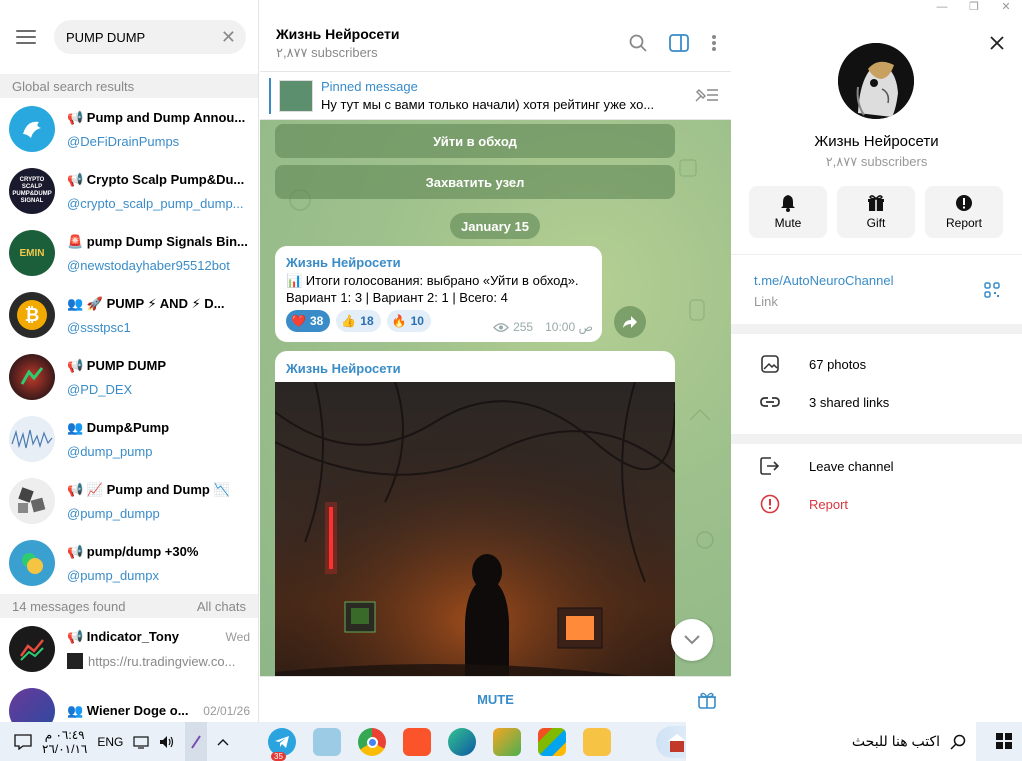  Describe the element at coordinates (439, 744) in the screenshot. I see `taskbar-apps: 35` at that location.